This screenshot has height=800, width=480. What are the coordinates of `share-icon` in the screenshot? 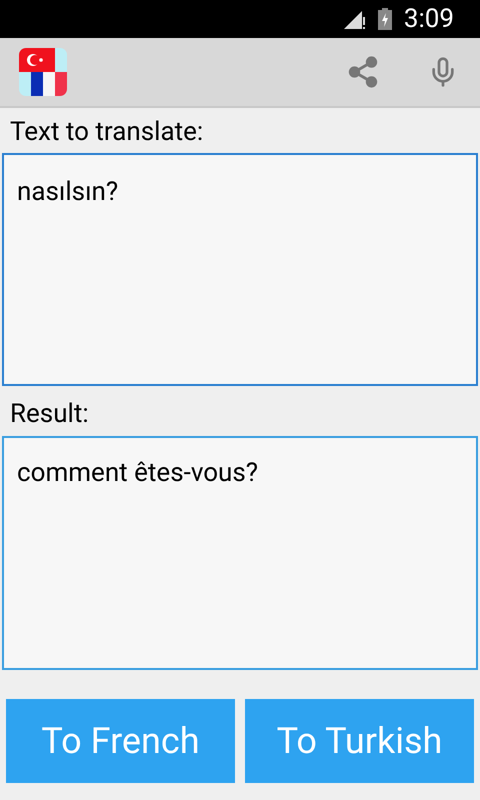 It's located at (363, 72).